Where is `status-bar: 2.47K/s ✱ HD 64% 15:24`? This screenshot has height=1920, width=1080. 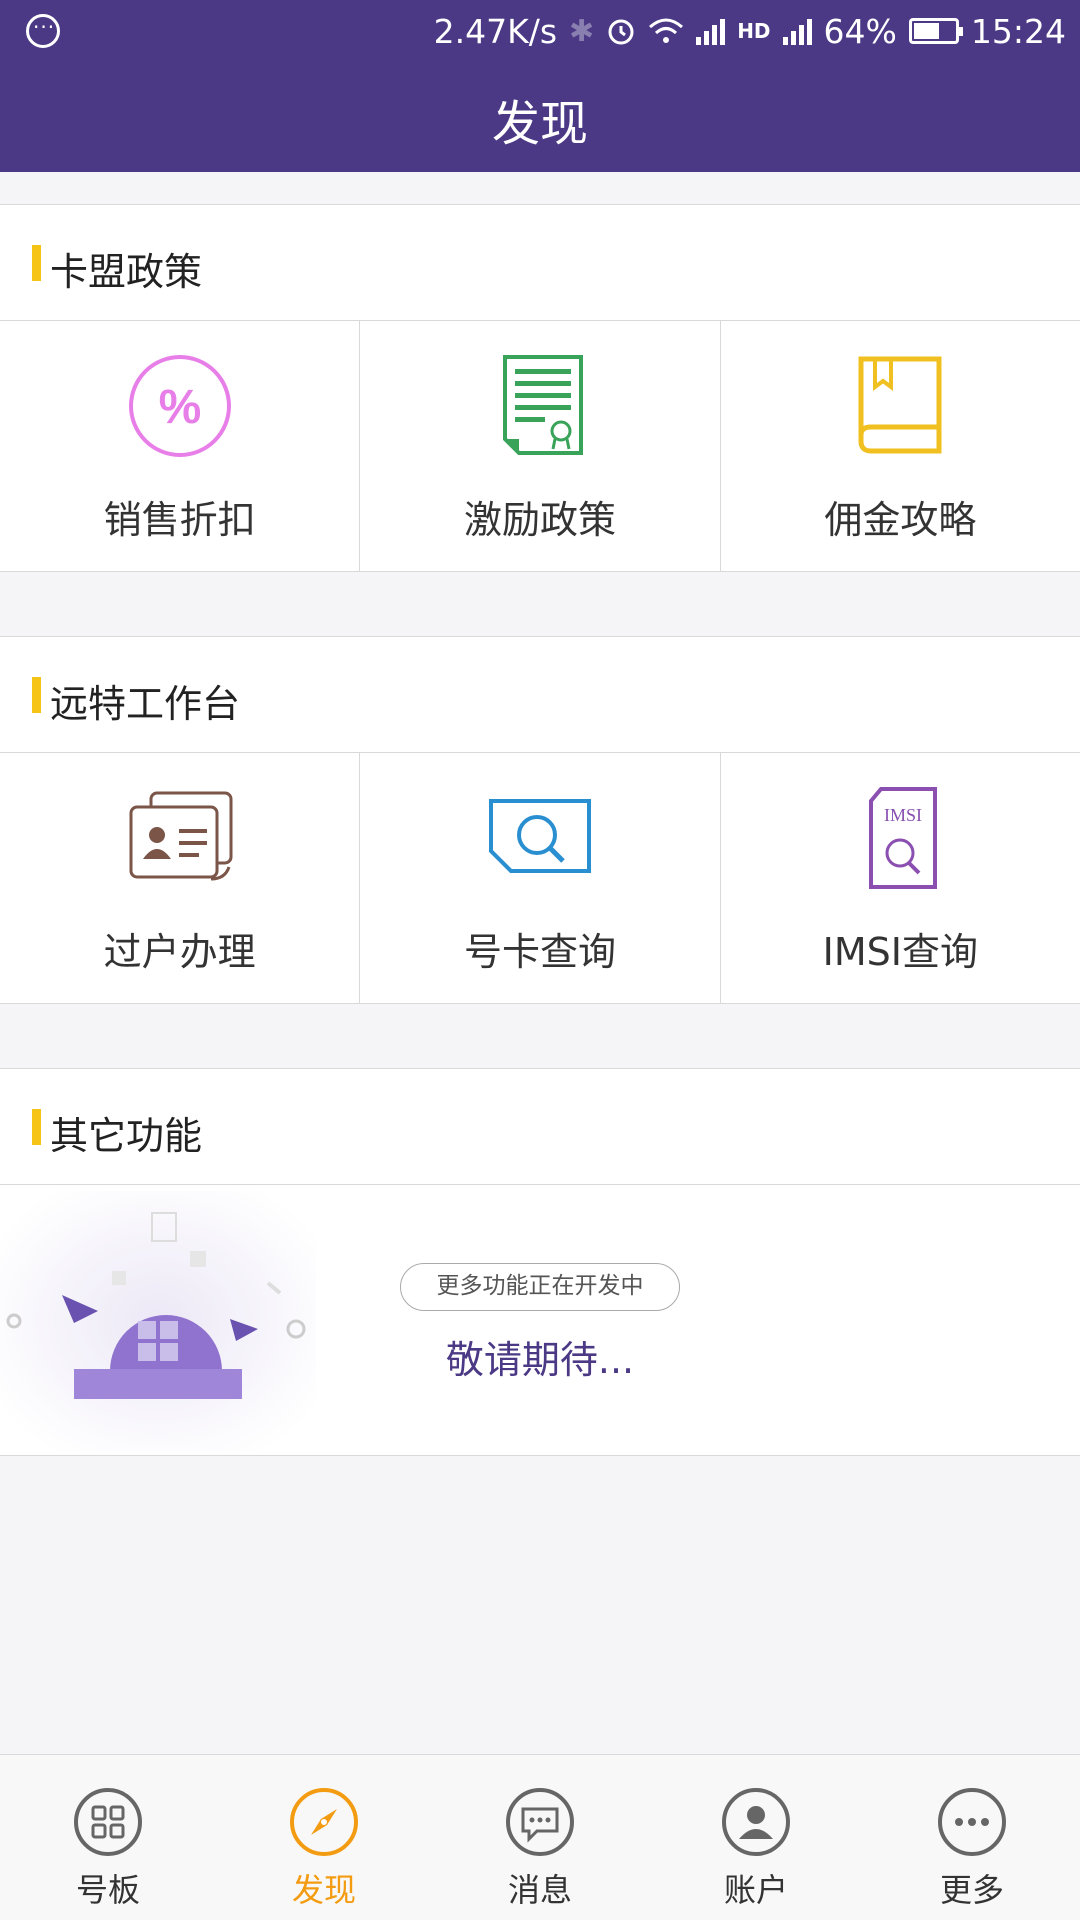 status-bar: 2.47K/s ✱ HD 64% 15:24 is located at coordinates (540, 31).